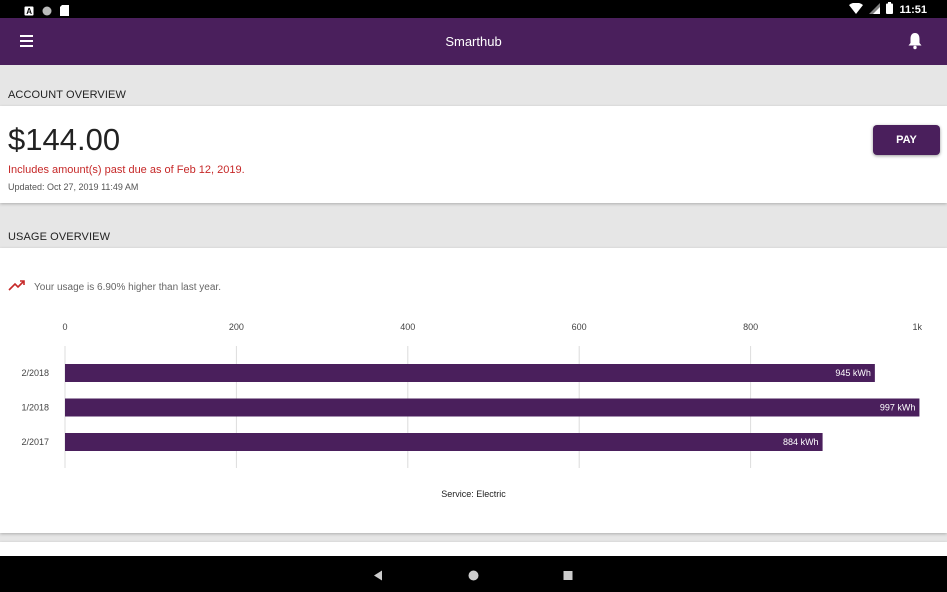  Describe the element at coordinates (64, 327) in the screenshot. I see `x-tick-label: 0` at that location.